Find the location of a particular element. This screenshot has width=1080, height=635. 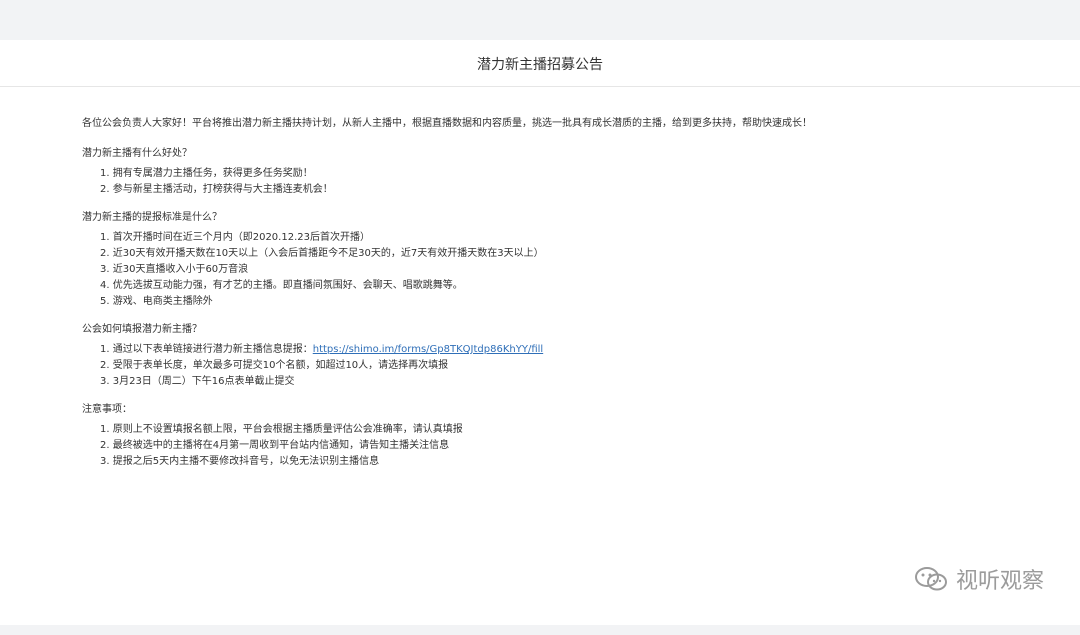

list-item: 3. 3月23日（周二）下午16点表单截止提交 is located at coordinates (197, 381).